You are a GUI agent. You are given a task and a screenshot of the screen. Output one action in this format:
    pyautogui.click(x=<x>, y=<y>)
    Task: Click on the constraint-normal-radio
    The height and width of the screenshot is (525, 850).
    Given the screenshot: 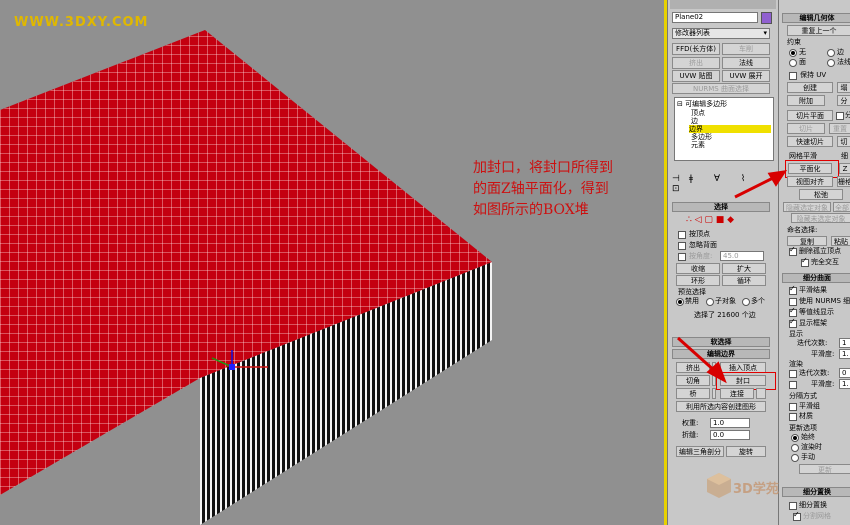 What is the action you would take?
    pyautogui.click(x=831, y=63)
    